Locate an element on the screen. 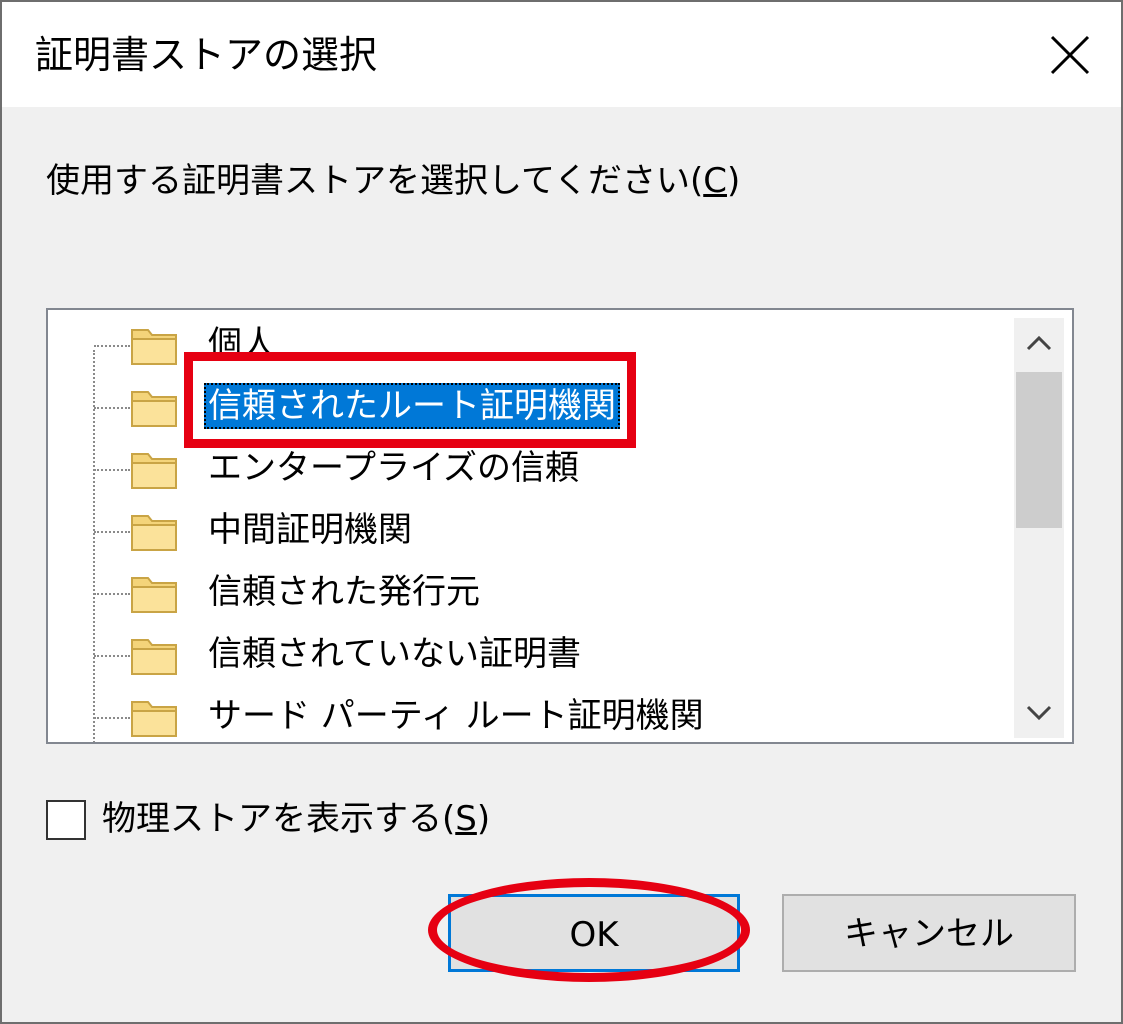 The height and width of the screenshot is (1024, 1123). title-bar: 証明書ストアの選択 is located at coordinates (561, 54).